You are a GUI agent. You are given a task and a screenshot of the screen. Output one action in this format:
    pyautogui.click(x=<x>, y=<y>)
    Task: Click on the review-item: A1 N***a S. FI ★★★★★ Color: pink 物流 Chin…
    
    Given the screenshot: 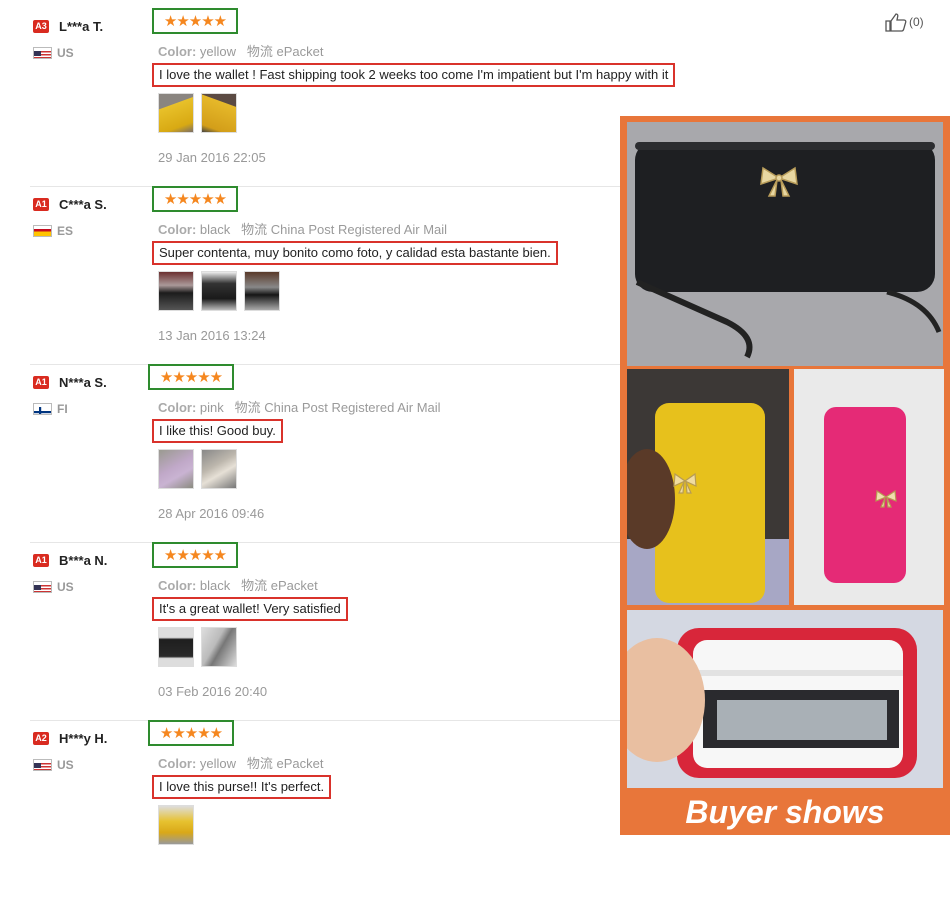 What is the action you would take?
    pyautogui.click(x=325, y=453)
    